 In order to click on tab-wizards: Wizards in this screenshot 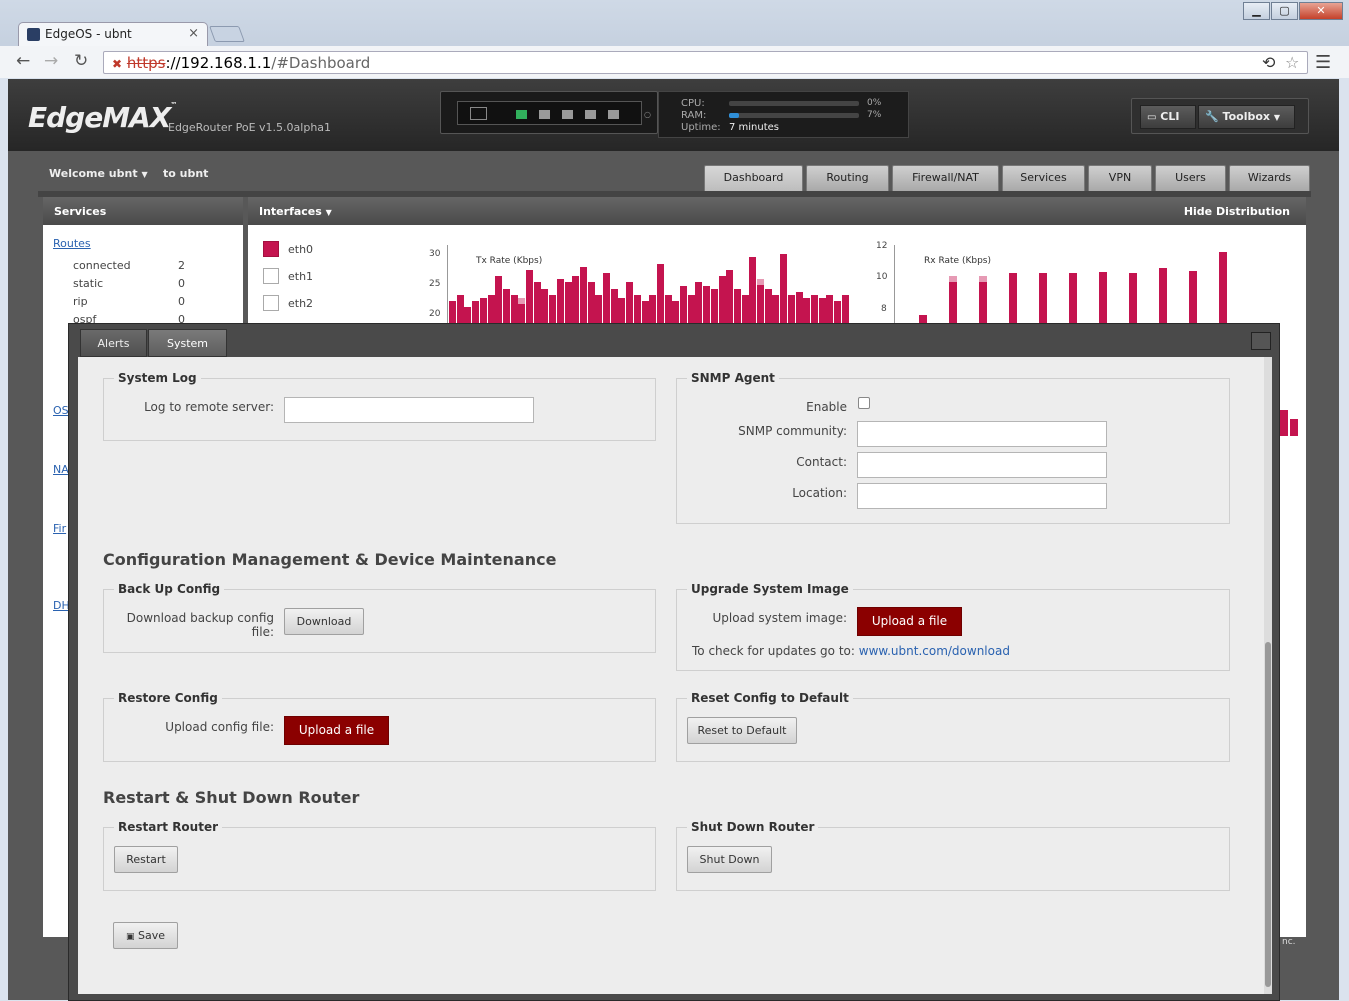, I will do `click(1269, 178)`.